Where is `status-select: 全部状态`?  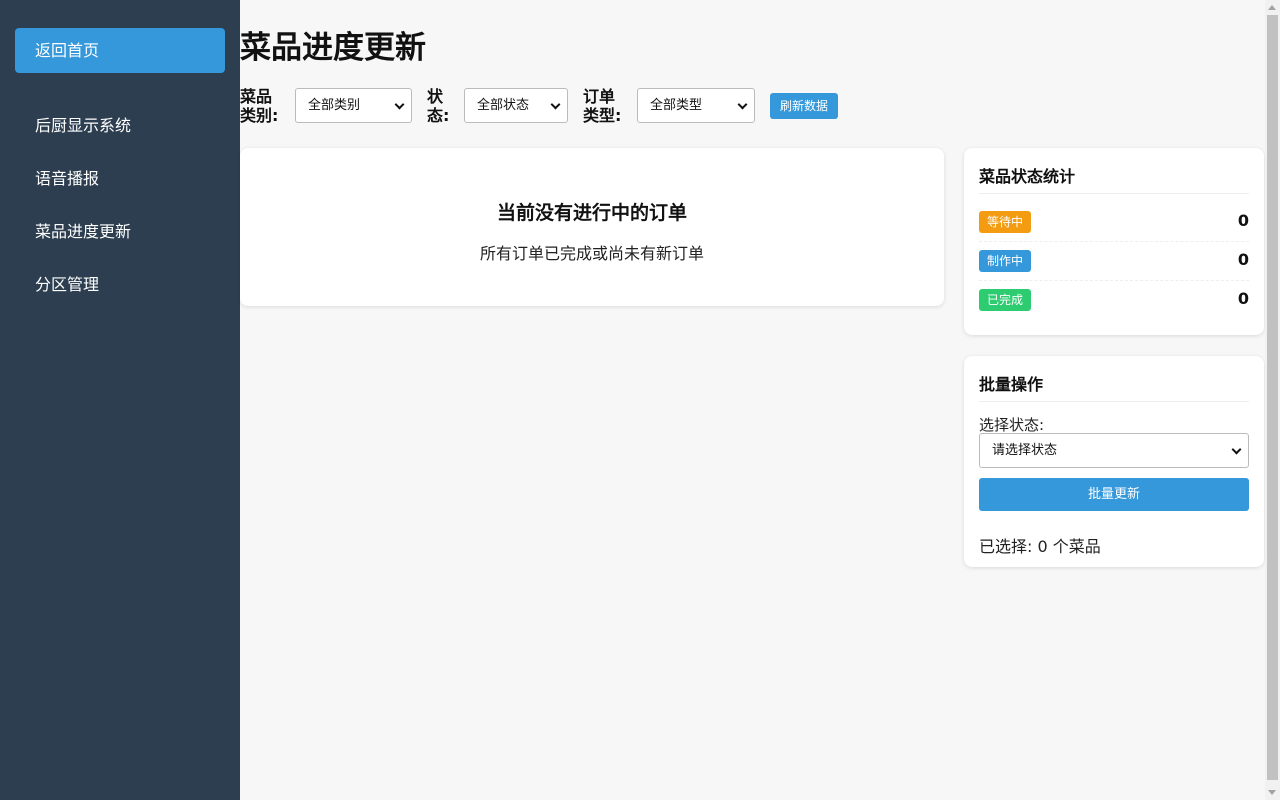 status-select: 全部状态 is located at coordinates (516, 105).